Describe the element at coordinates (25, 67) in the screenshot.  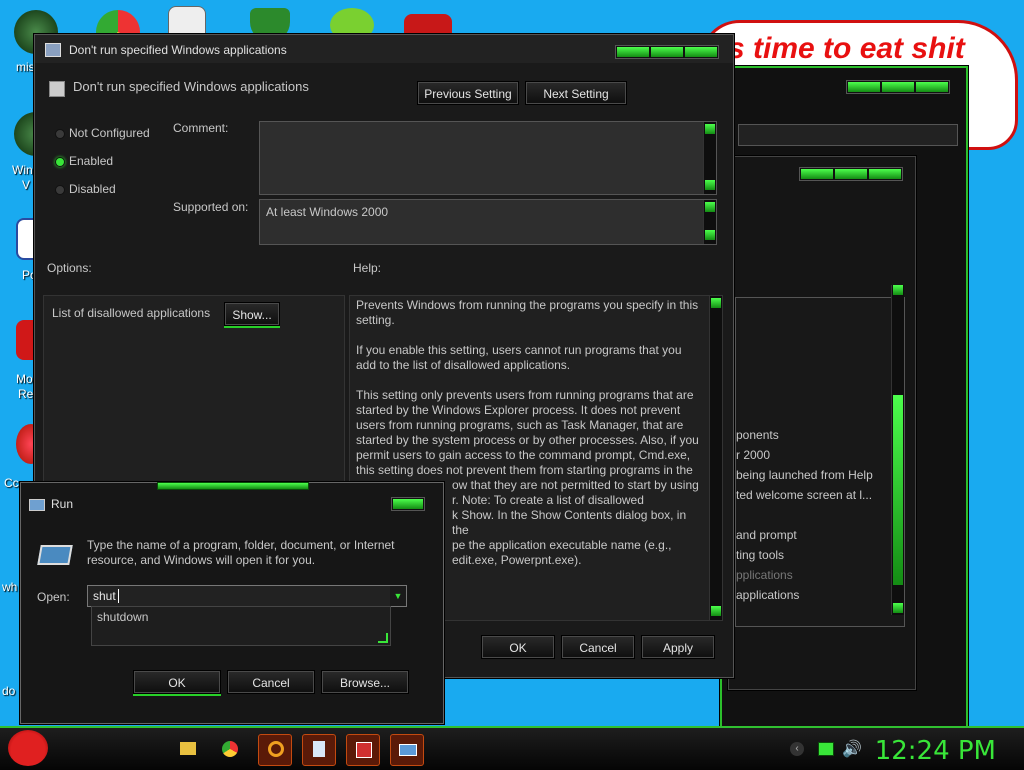
I see `desktop-icon-label: mis` at that location.